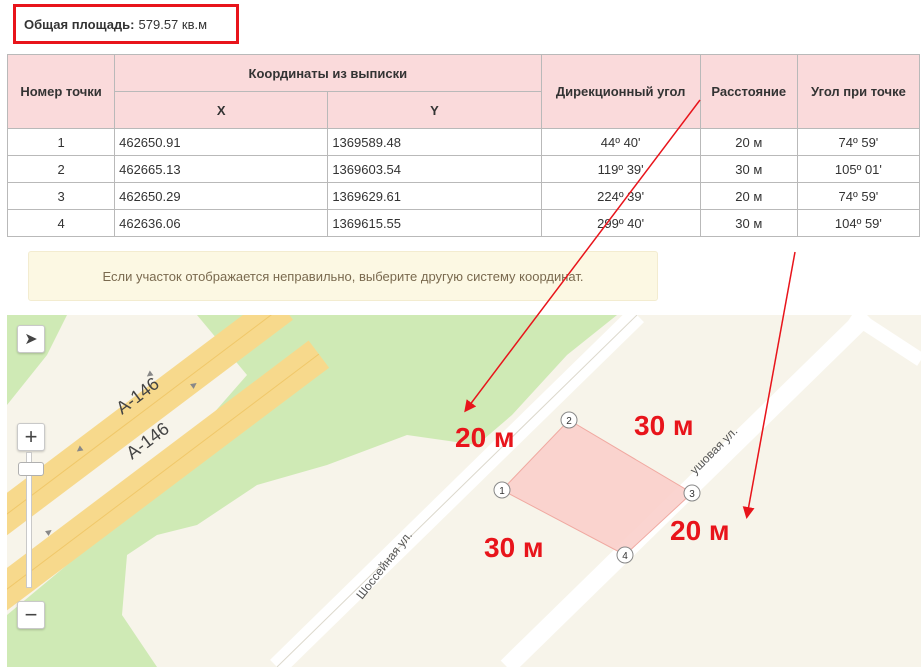  Describe the element at coordinates (434, 110) in the screenshot. I see `header-y: Y` at that location.